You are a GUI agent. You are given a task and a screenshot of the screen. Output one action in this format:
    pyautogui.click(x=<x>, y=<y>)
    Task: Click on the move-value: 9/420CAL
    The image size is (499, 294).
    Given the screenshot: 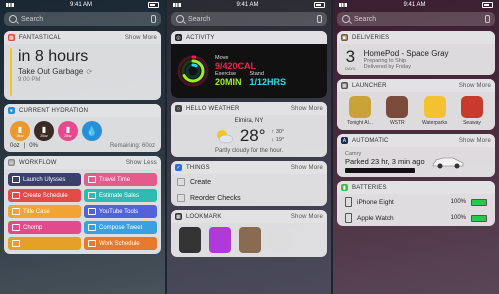 What is the action you would take?
    pyautogui.click(x=236, y=66)
    